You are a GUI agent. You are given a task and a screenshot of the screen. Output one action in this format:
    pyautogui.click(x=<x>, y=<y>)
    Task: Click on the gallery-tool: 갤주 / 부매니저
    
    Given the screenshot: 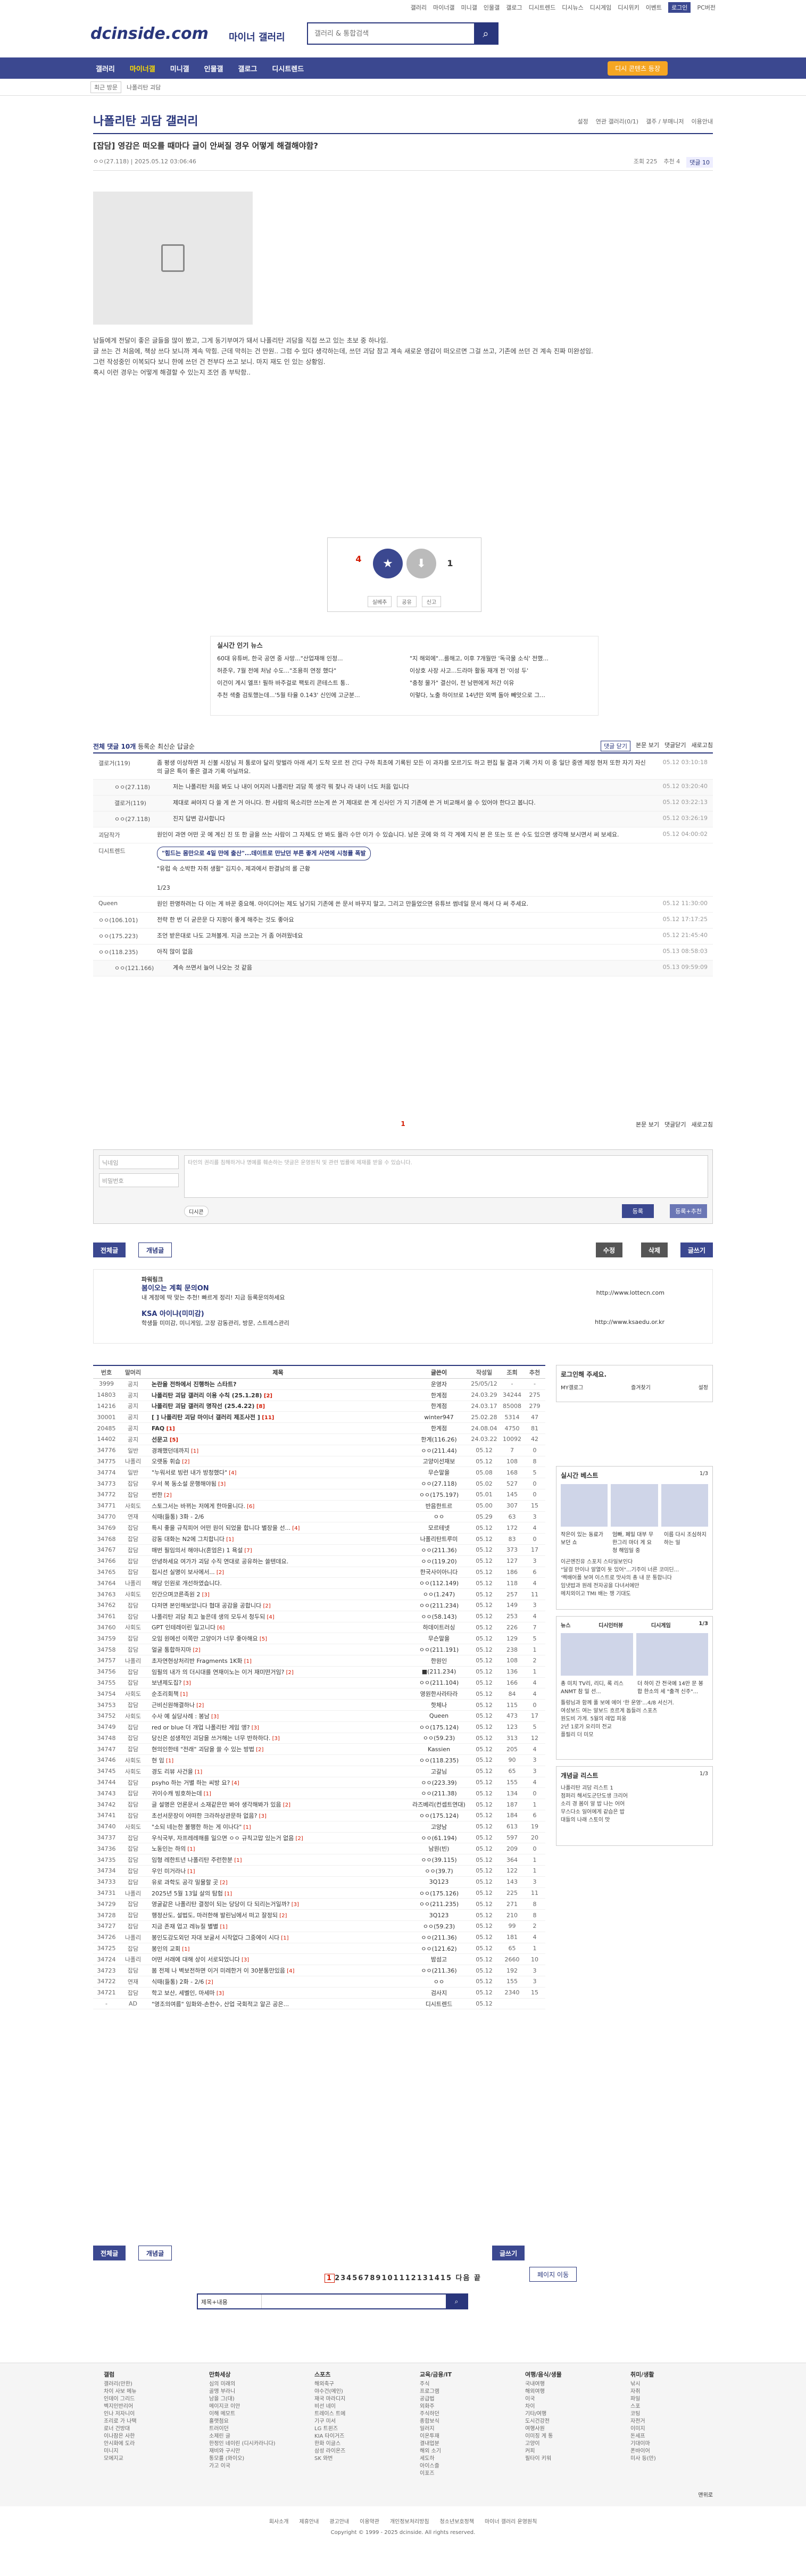 What is the action you would take?
    pyautogui.click(x=665, y=121)
    